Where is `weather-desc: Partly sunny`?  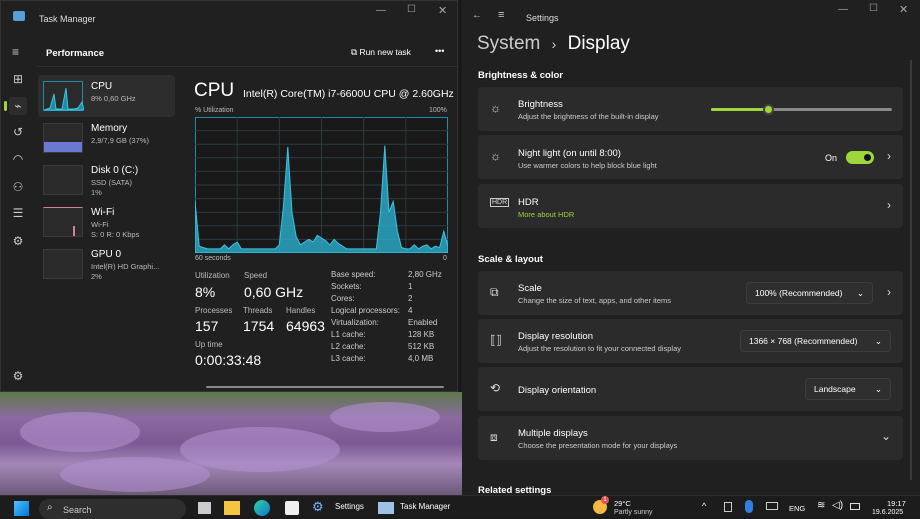 weather-desc: Partly sunny is located at coordinates (633, 512).